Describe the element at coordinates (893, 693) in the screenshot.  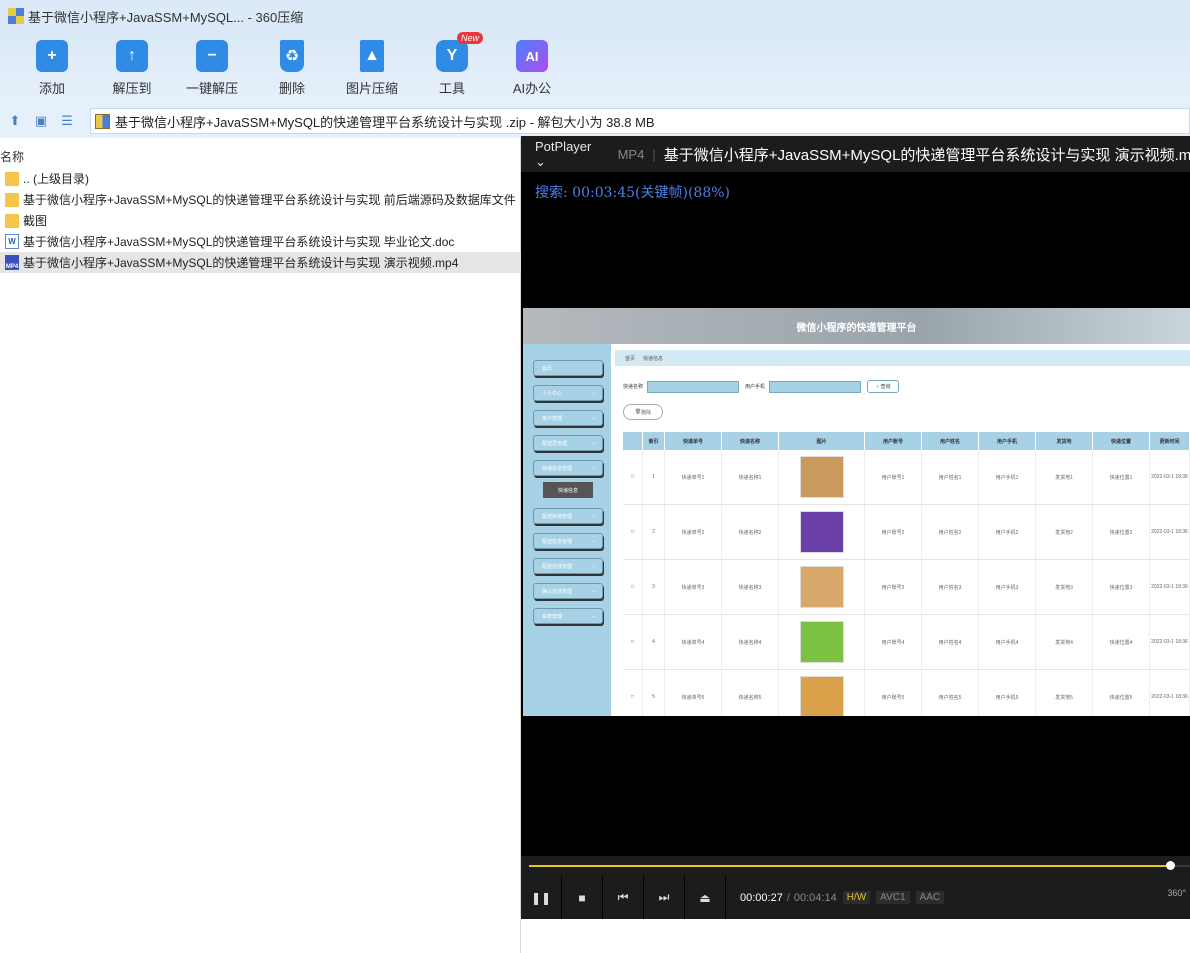
I see `video-table-cell: 用户账号5` at that location.